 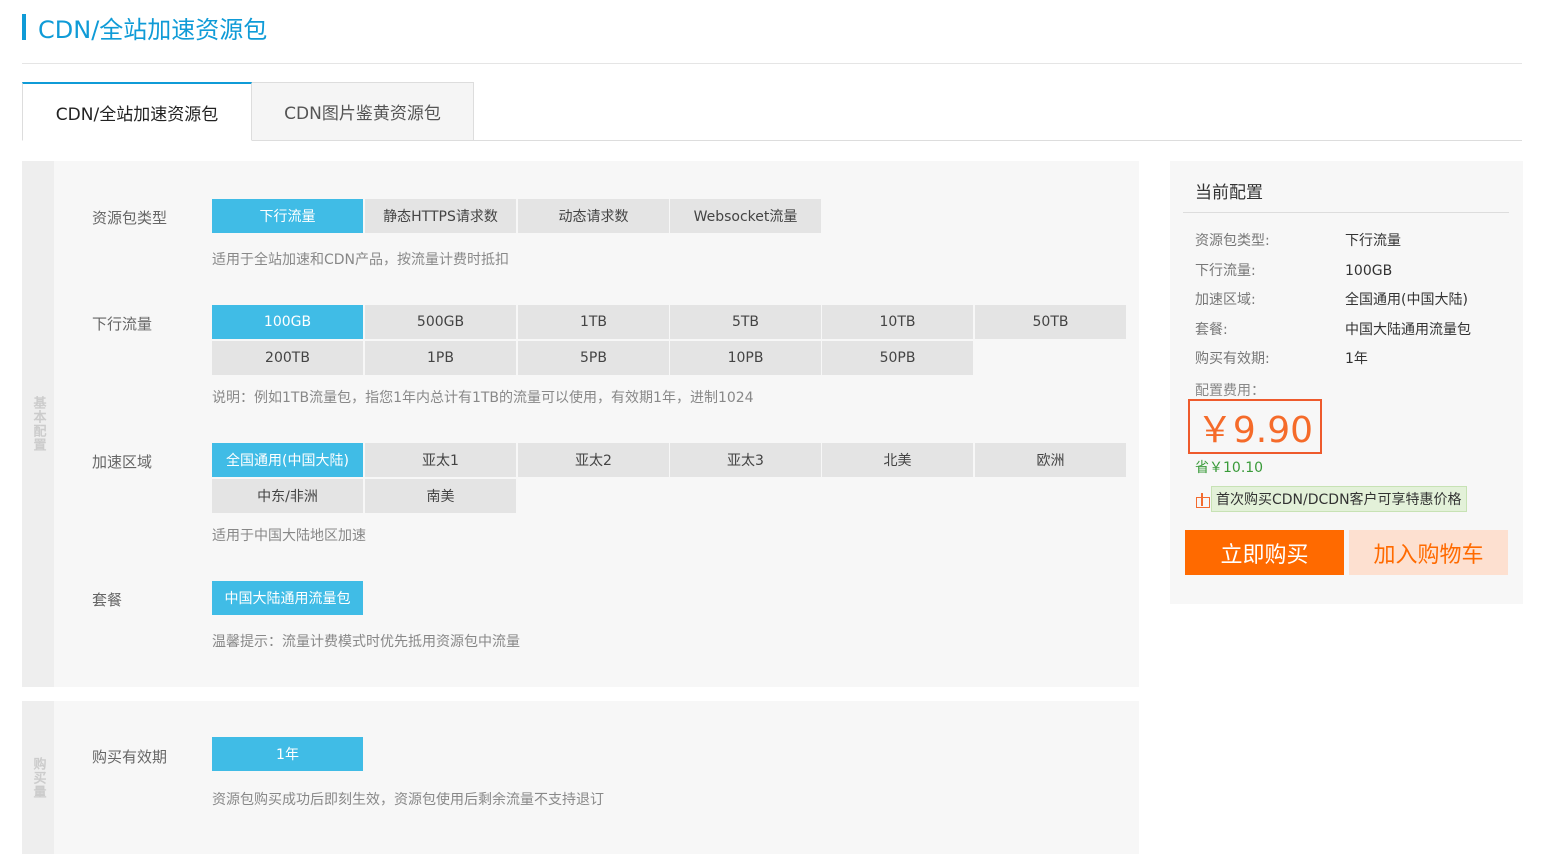 I want to click on summary-key: 购买有效期:, so click(x=1232, y=359).